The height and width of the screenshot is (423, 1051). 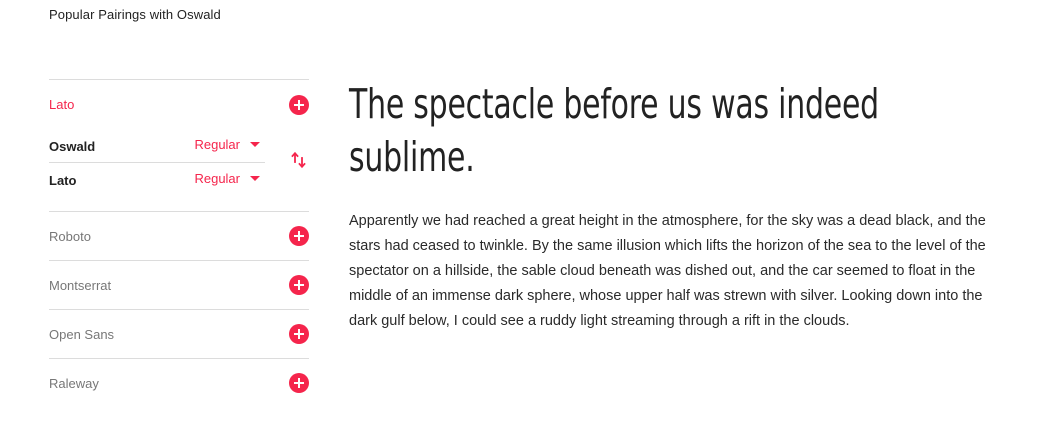 I want to click on pairing-label: Lato, so click(x=62, y=104).